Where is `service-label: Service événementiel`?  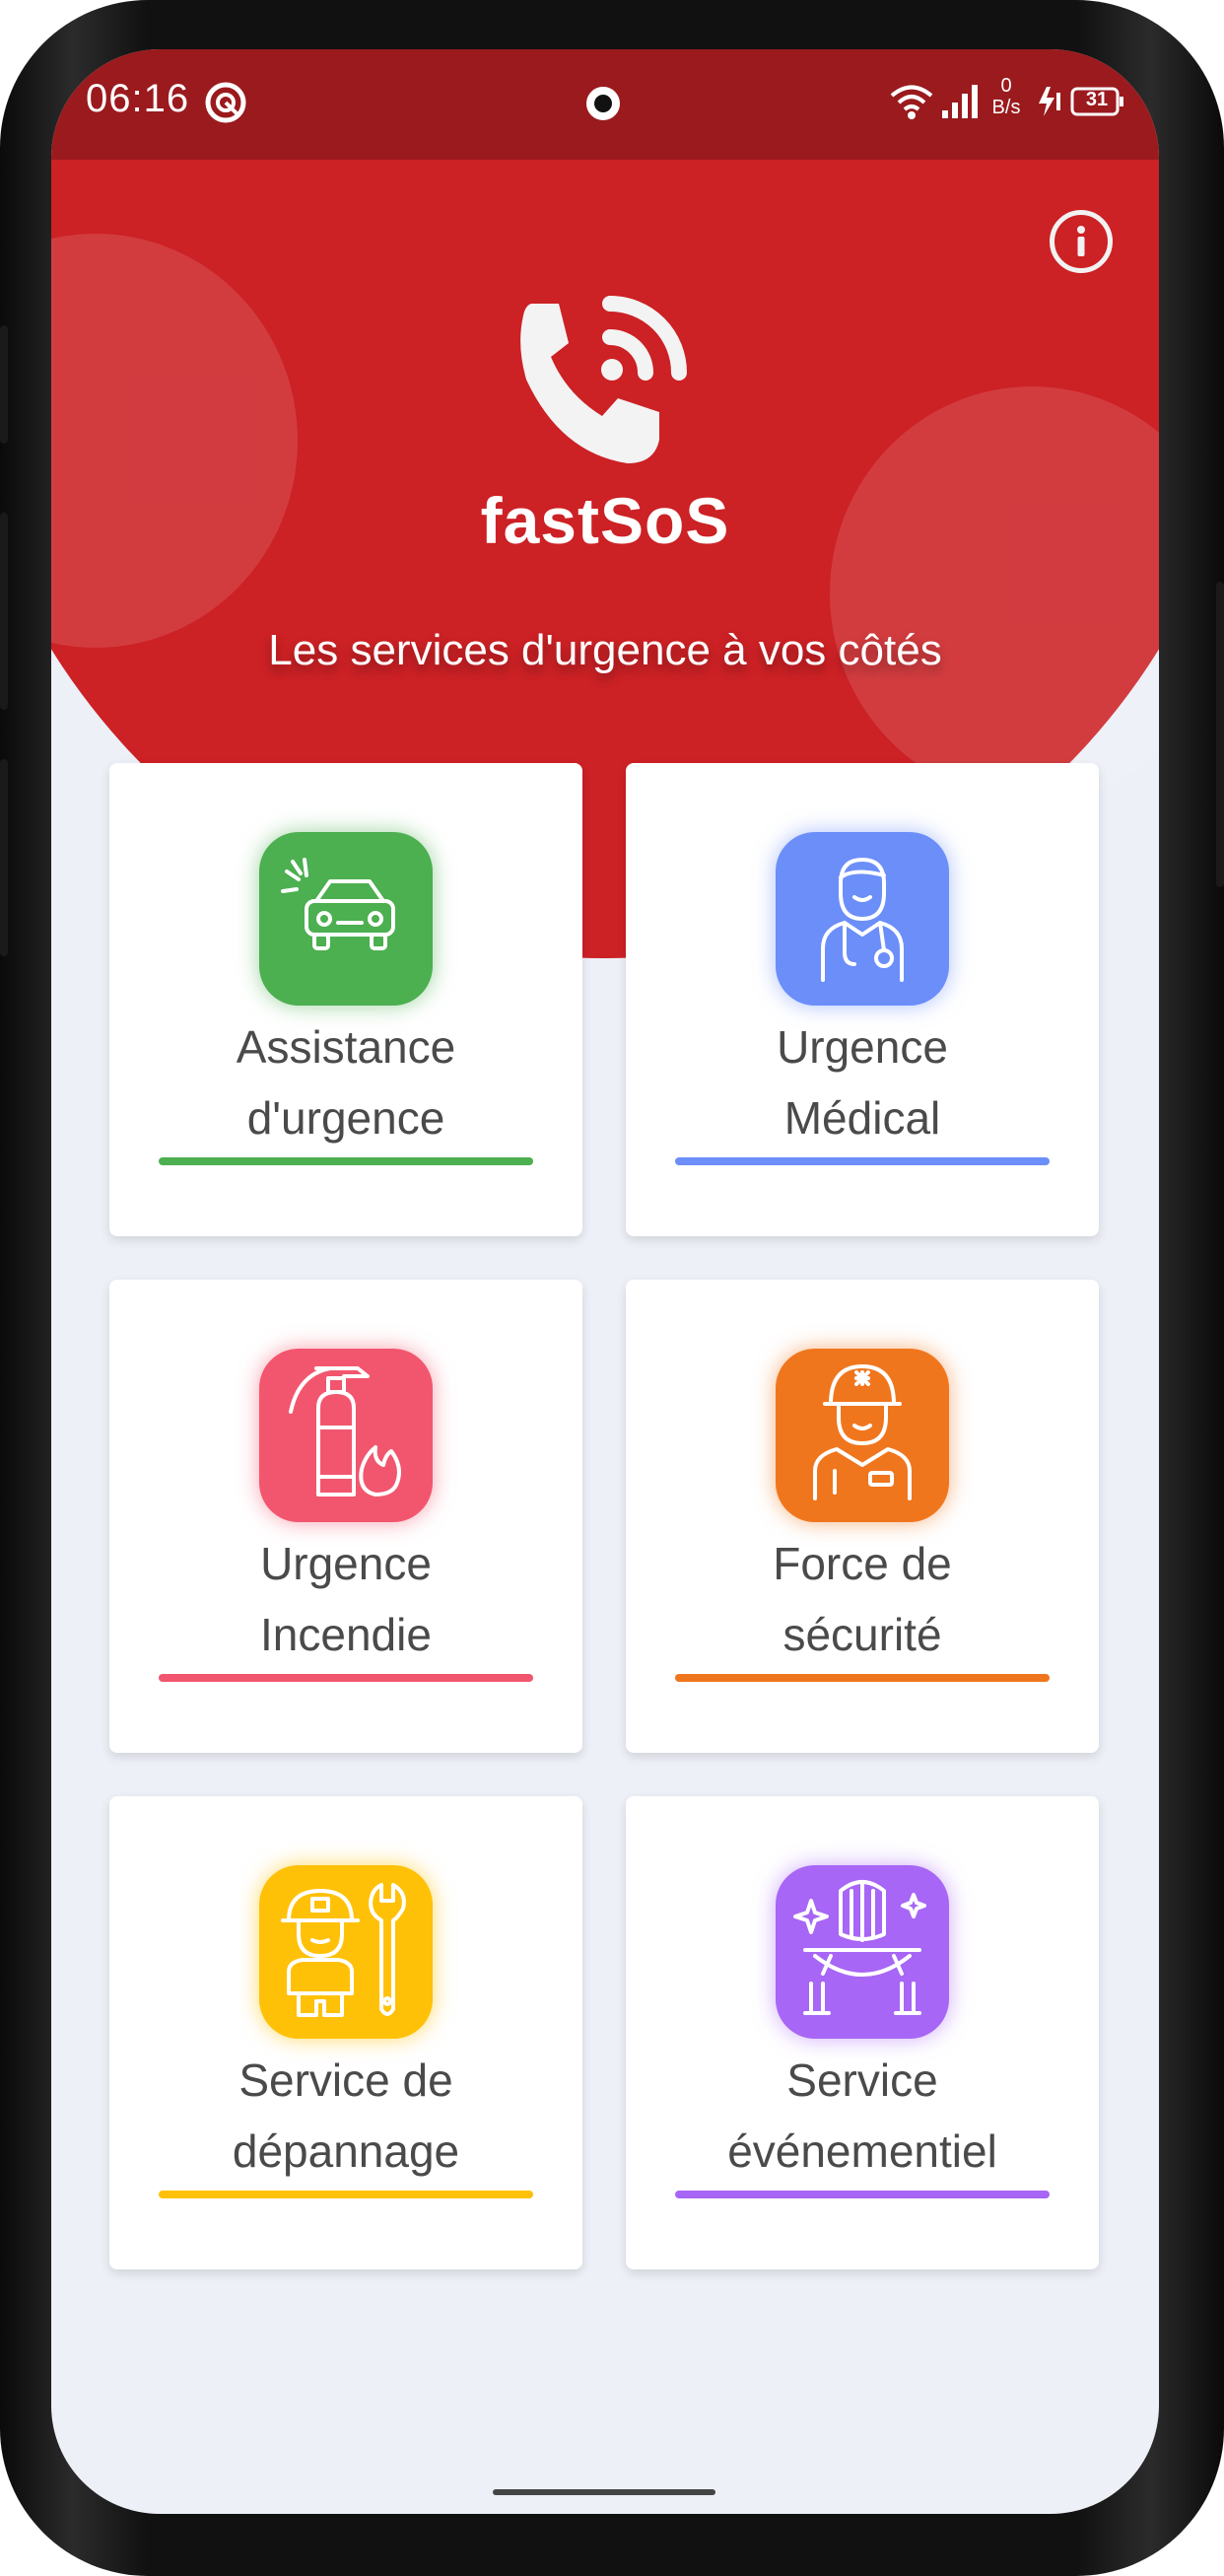 service-label: Service événementiel is located at coordinates (862, 2115).